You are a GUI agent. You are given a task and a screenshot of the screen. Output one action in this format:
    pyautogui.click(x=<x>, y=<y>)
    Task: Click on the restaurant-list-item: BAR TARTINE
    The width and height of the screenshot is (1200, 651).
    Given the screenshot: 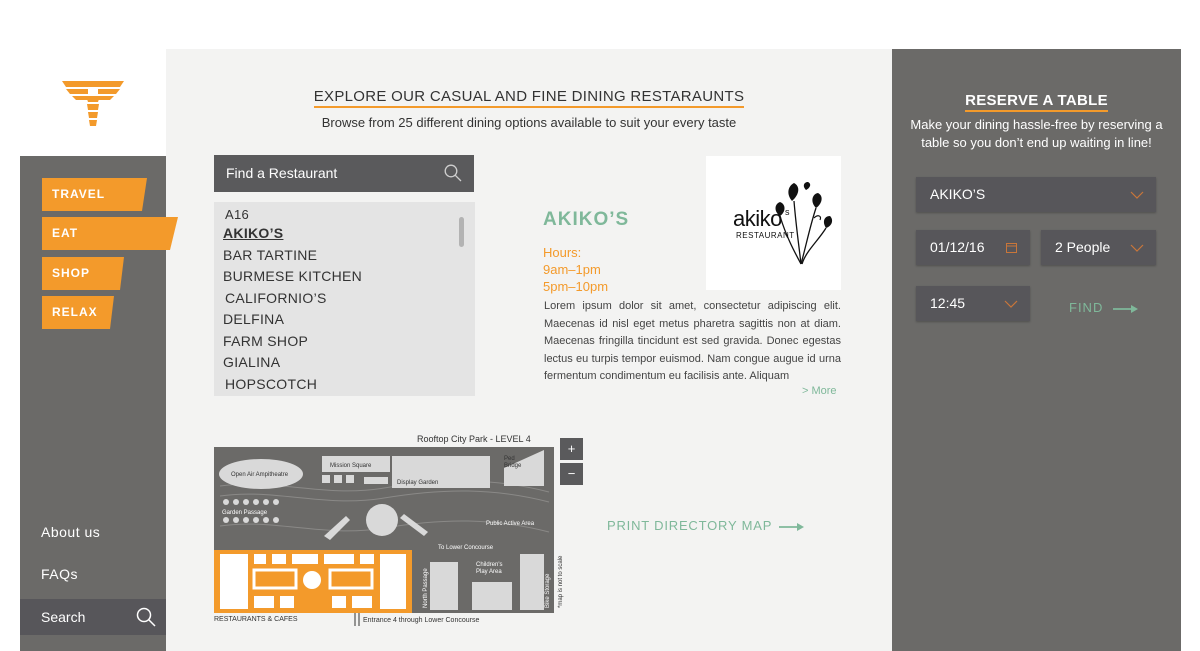 What is the action you would take?
    pyautogui.click(x=349, y=256)
    